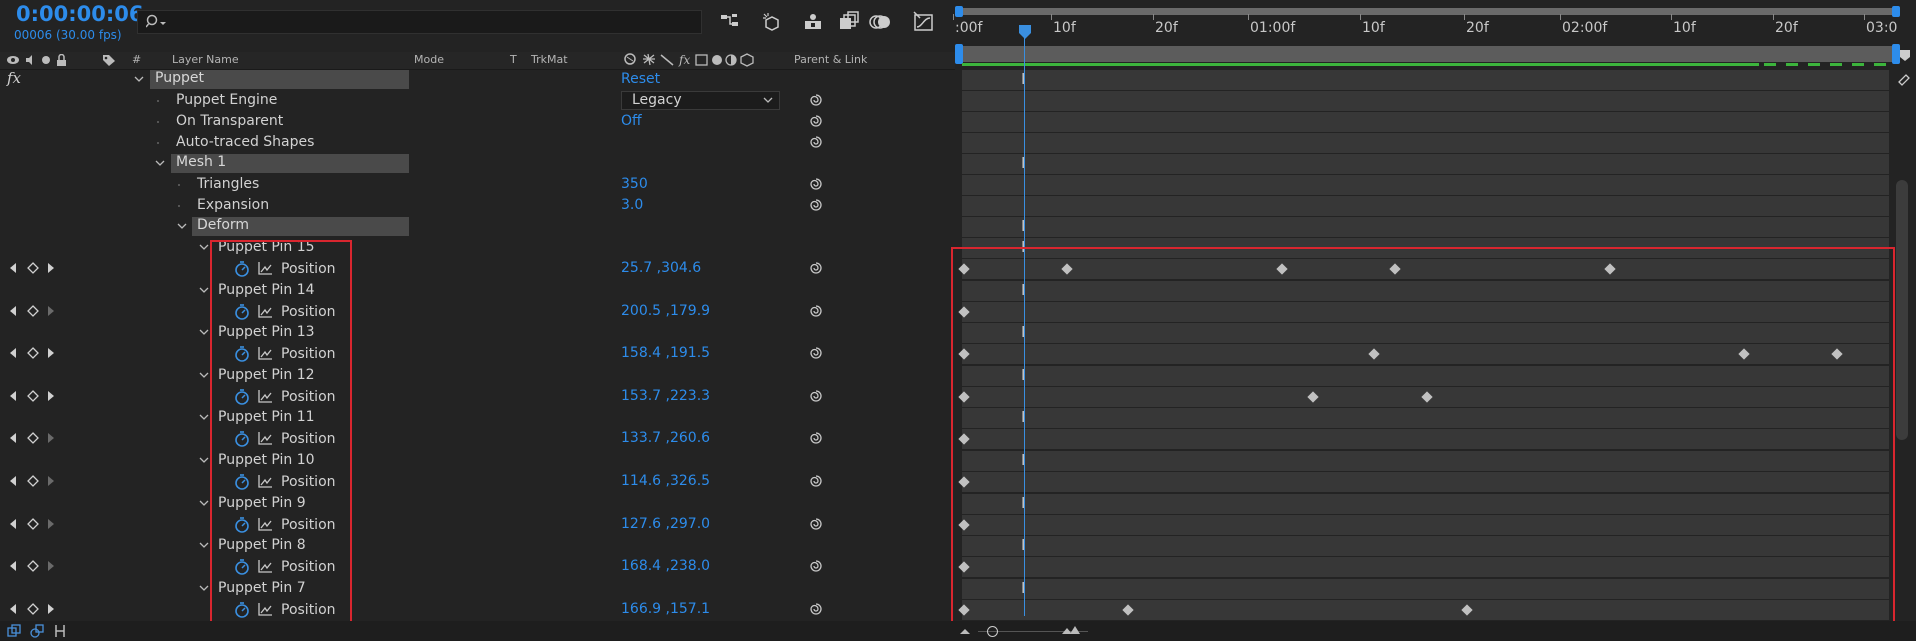 This screenshot has width=1916, height=641. I want to click on pin-position-value: 158.4 ,191.5, so click(665, 353).